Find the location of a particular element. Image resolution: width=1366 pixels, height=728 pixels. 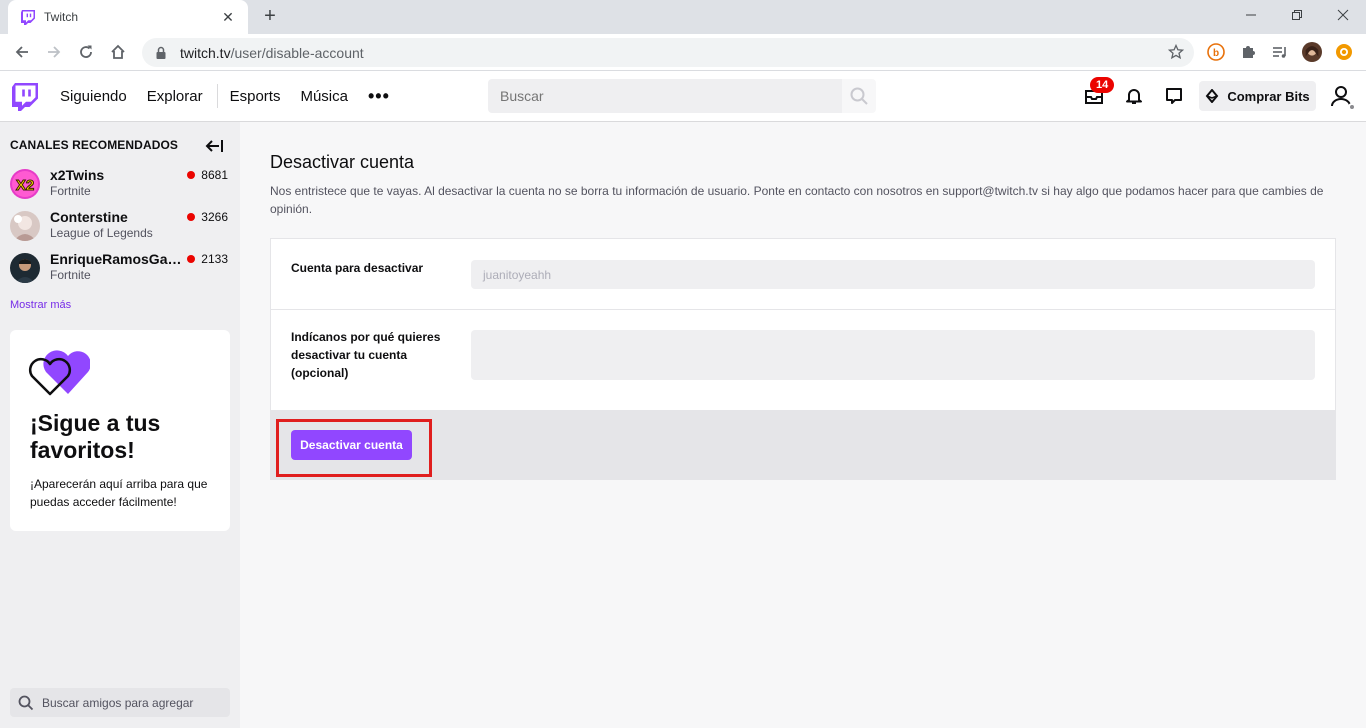

viewer-count: 2133 is located at coordinates (214, 259).